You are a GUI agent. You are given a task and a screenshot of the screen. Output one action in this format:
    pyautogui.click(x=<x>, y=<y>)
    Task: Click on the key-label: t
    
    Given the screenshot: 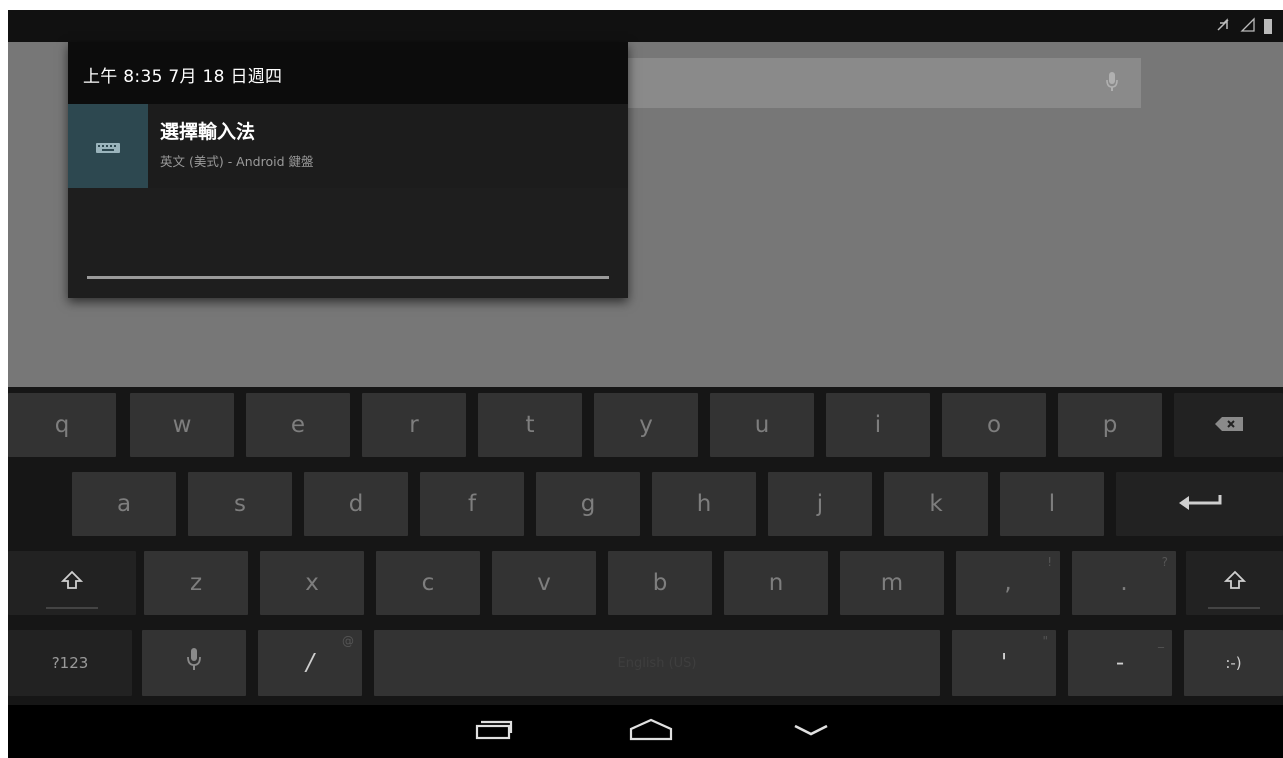 What is the action you would take?
    pyautogui.click(x=530, y=424)
    